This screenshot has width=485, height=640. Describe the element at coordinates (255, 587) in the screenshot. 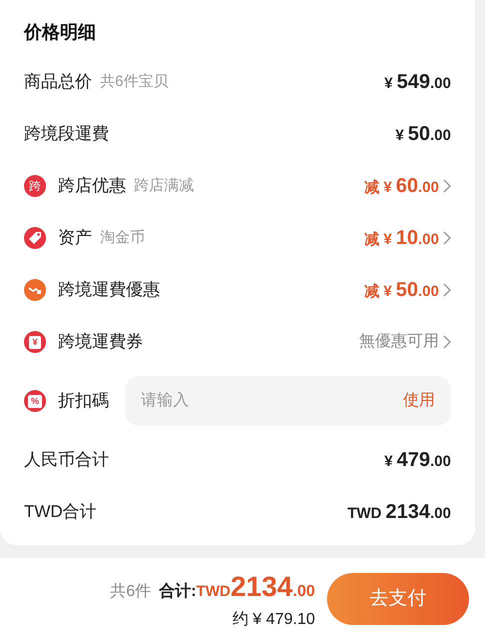

I see `total-amount: TWD2134.00` at that location.